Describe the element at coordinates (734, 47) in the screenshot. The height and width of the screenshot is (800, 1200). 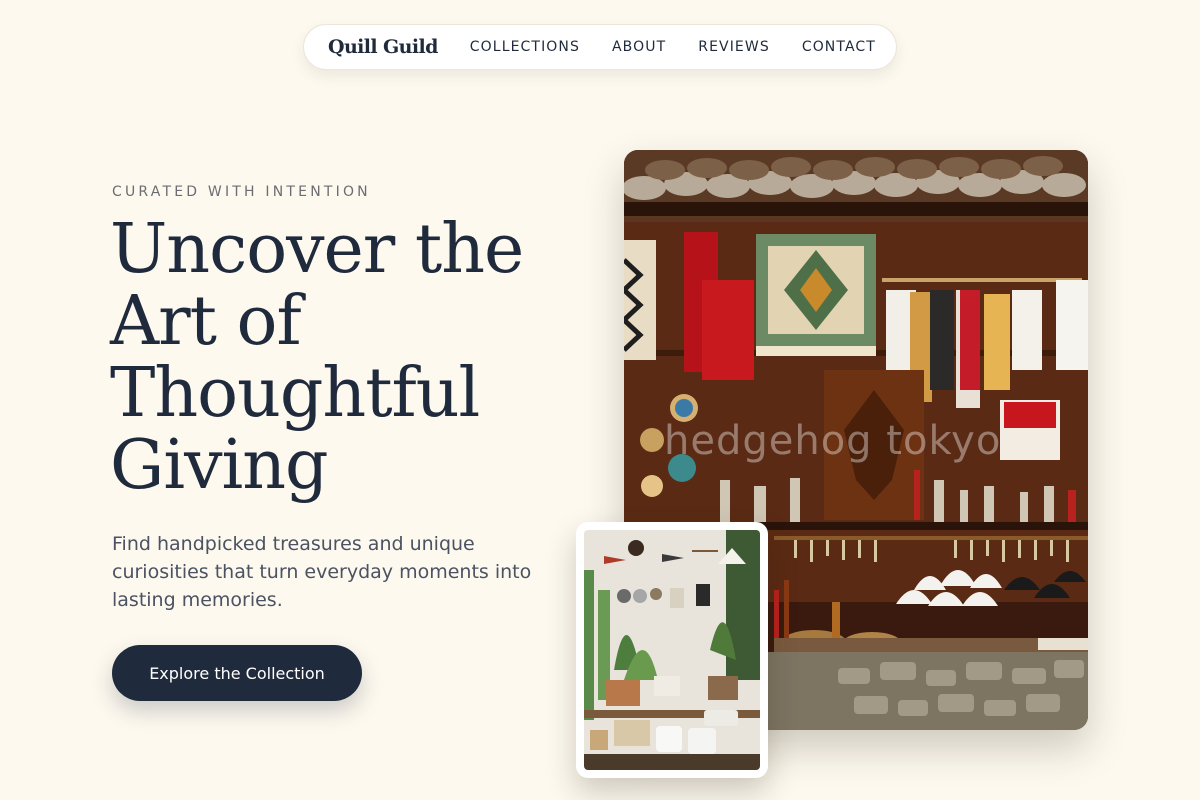
I see `nav-link-reviews: REVIEWS` at that location.